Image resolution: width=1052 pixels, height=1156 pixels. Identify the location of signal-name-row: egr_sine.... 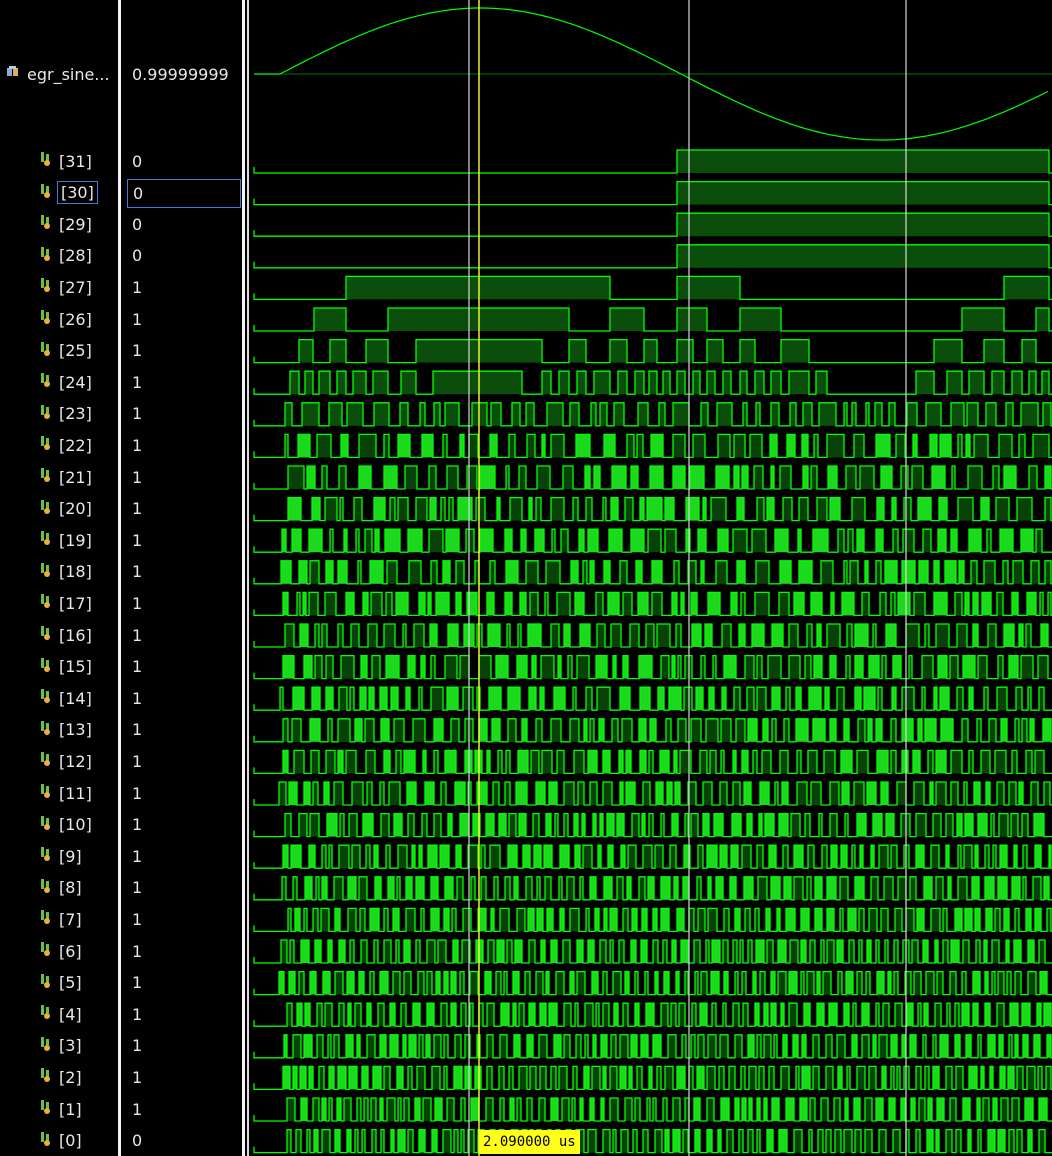
(58, 74).